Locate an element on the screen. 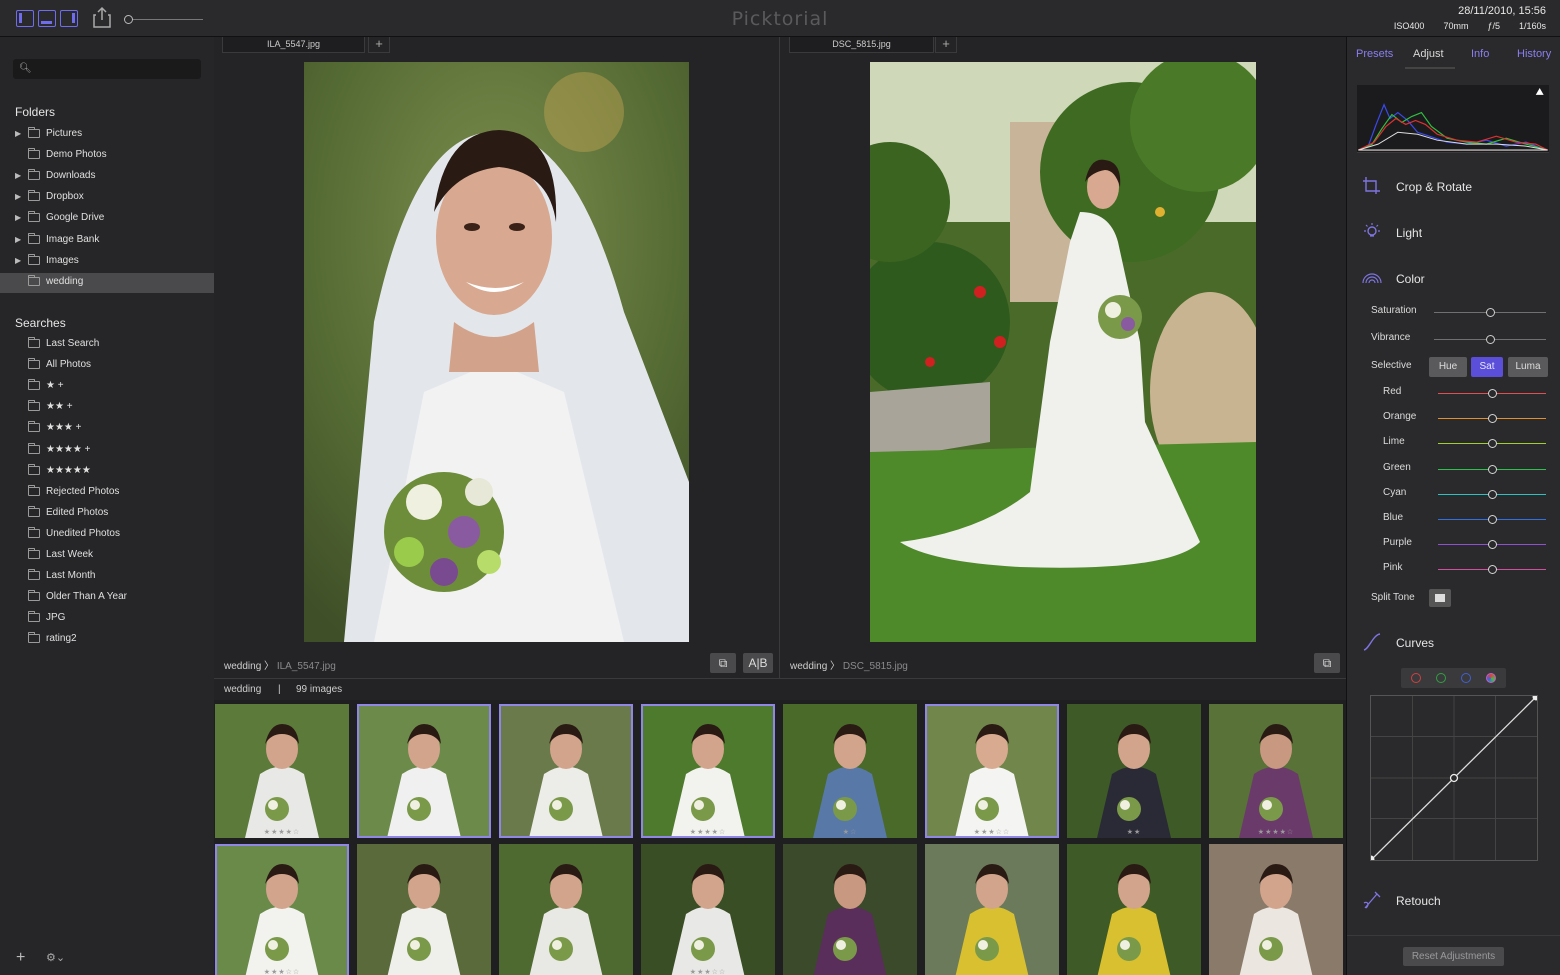 The image size is (1560, 975). channel-slider: Green is located at coordinates (1467, 469).